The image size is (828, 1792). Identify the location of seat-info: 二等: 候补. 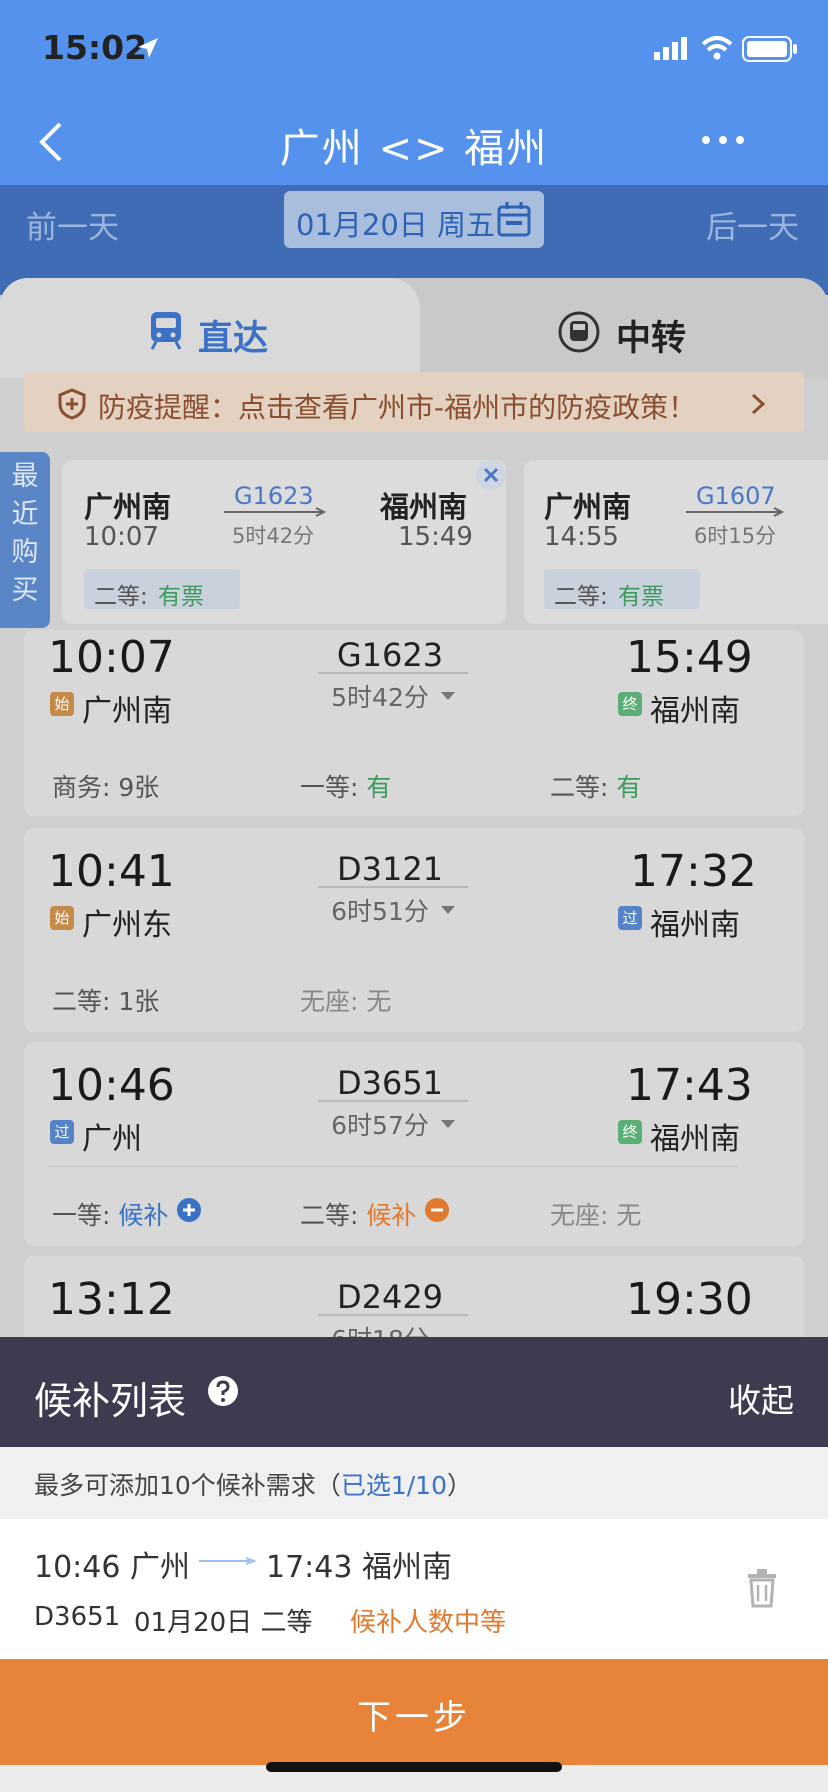
(358, 1215).